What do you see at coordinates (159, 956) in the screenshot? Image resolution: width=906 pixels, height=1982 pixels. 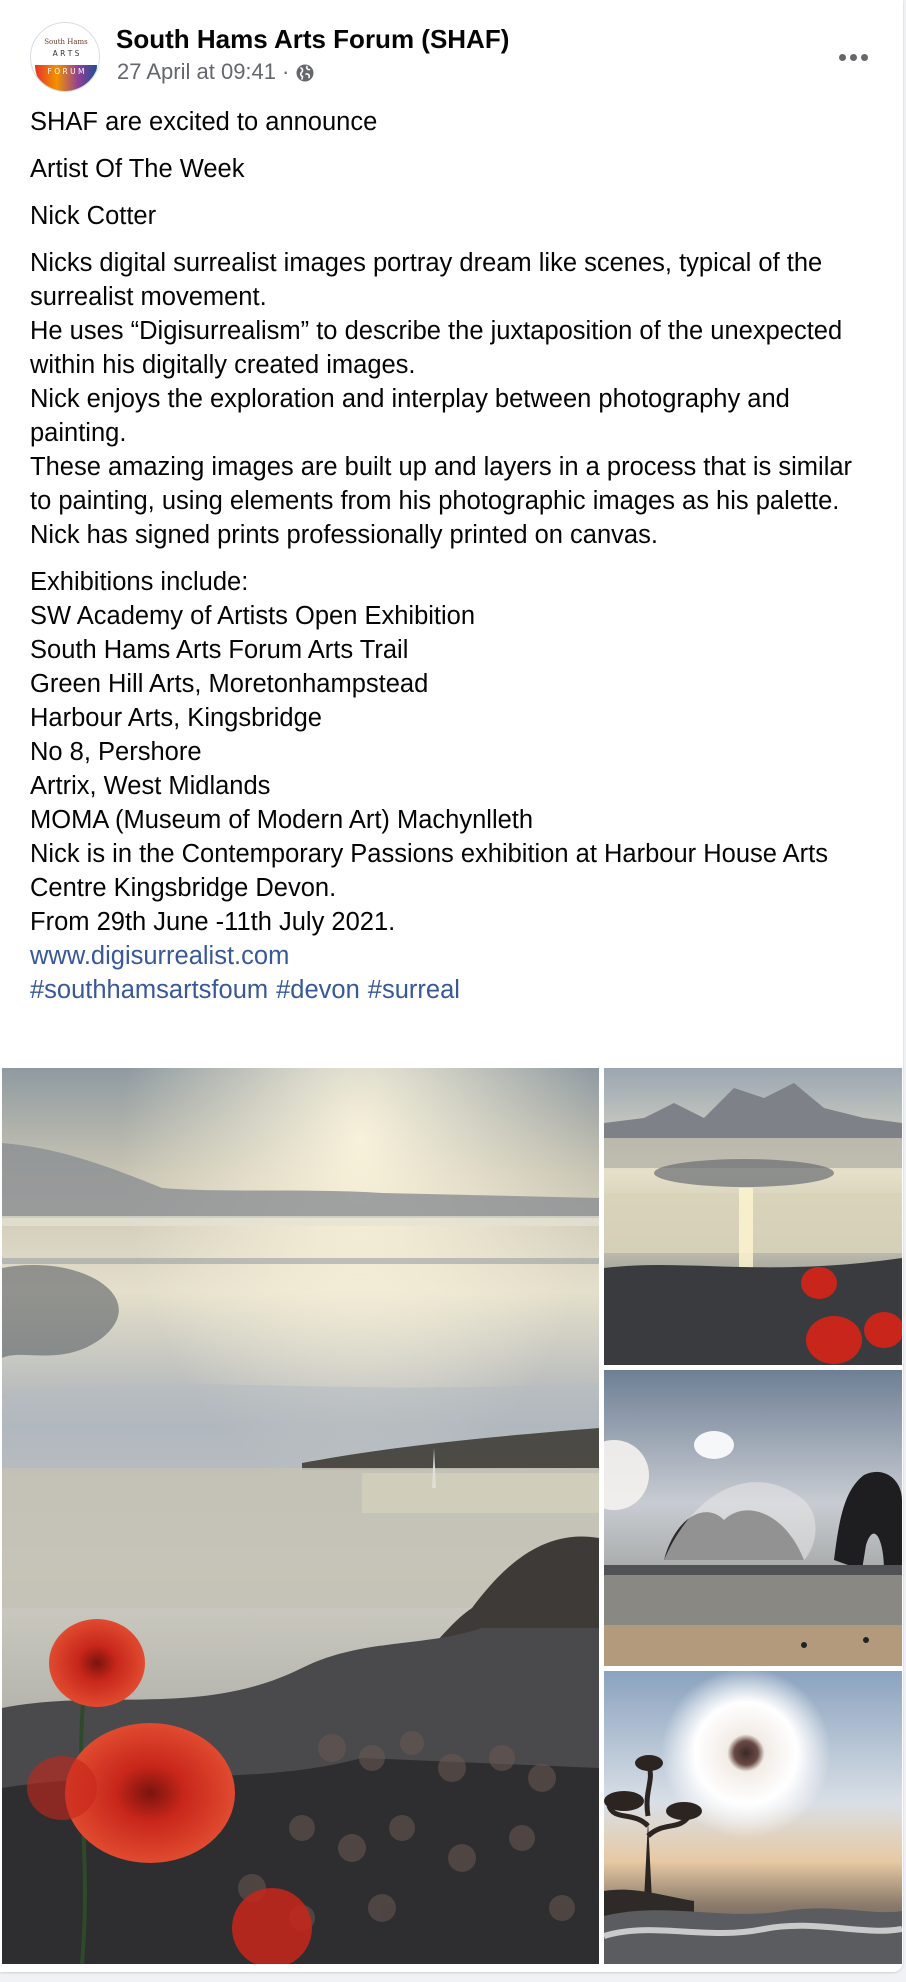 I see `website-link: www.digisurrealist.com` at bounding box center [159, 956].